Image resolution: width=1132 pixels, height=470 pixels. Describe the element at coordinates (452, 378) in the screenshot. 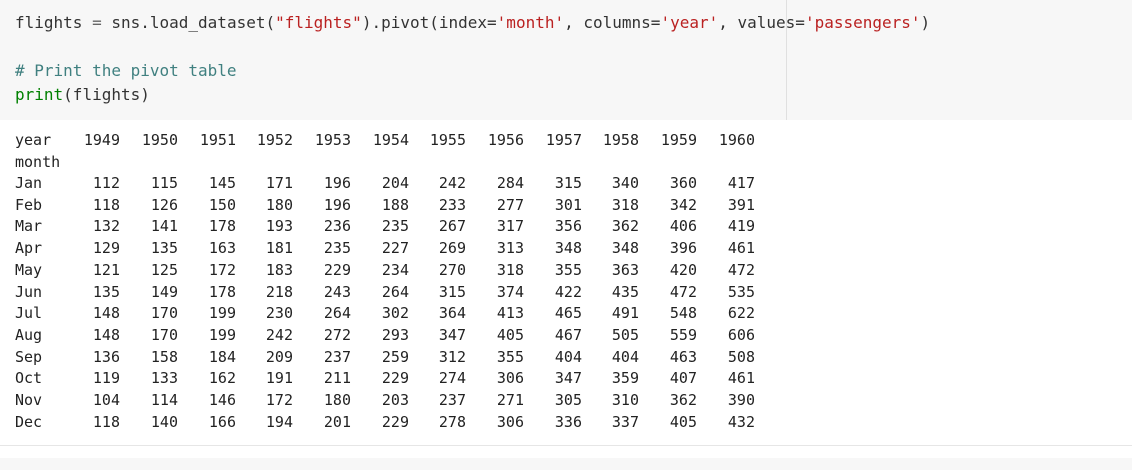

I see `passenger-count: 274` at that location.